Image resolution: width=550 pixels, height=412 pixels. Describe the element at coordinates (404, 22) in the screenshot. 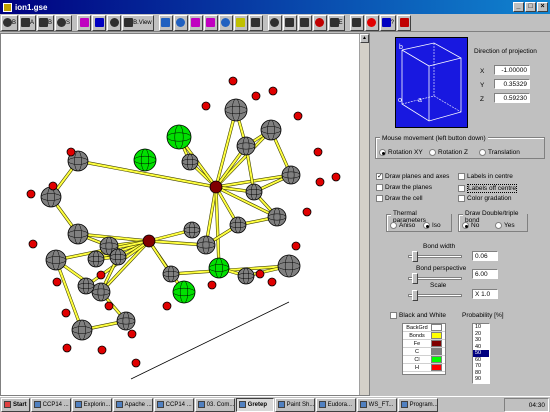

I see `toolbar-button-close` at that location.